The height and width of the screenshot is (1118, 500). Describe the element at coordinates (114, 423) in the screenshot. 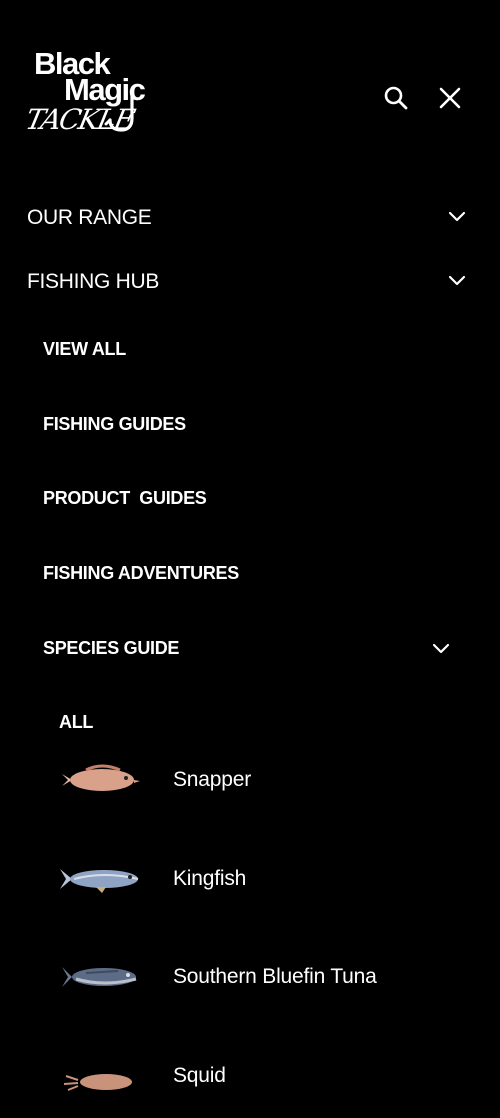

I see `submenu-item-label: FISHING GUIDES` at that location.